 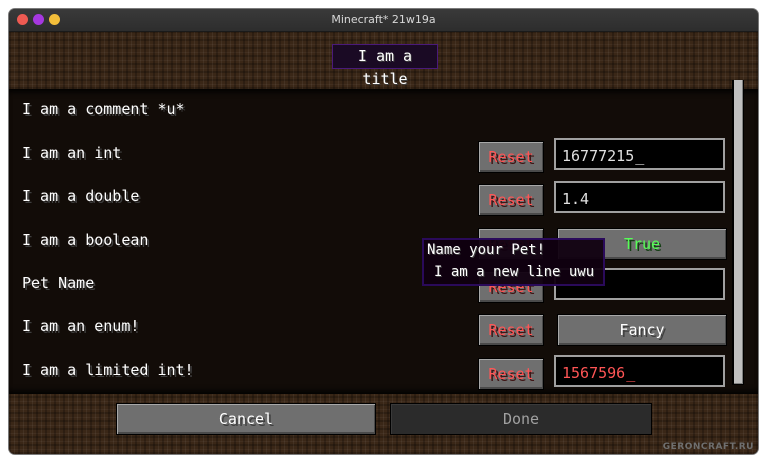 What do you see at coordinates (598, 156) in the screenshot?
I see `int-value: 16777215` at bounding box center [598, 156].